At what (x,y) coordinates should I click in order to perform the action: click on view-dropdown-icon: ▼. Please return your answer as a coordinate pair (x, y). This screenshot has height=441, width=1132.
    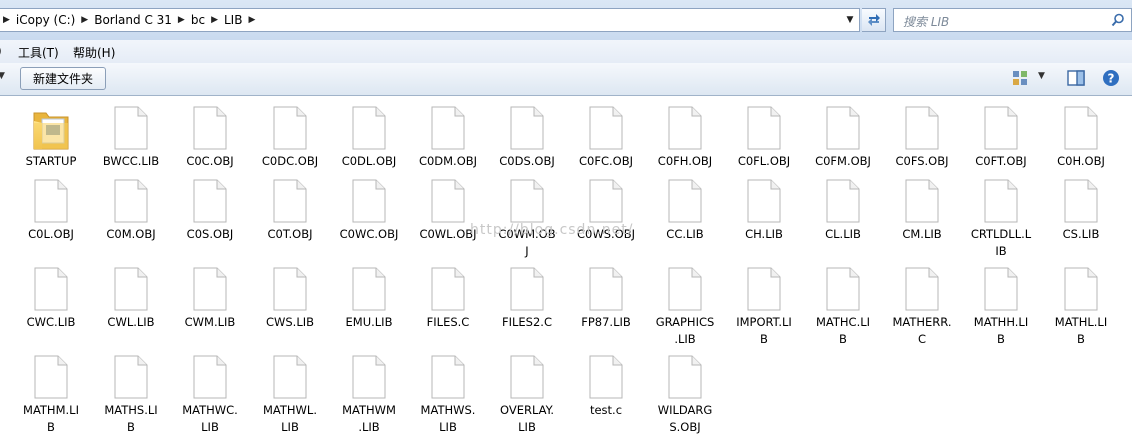
    Looking at the image, I should click on (1041, 76).